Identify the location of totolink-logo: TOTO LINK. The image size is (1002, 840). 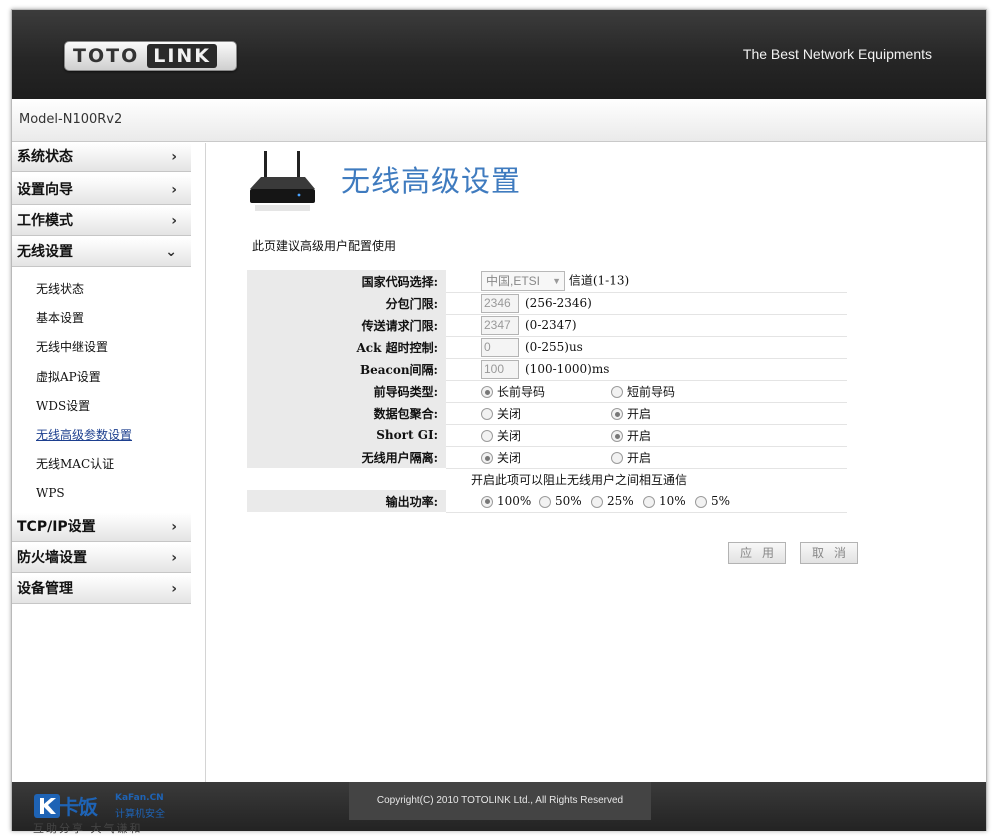
(150, 56).